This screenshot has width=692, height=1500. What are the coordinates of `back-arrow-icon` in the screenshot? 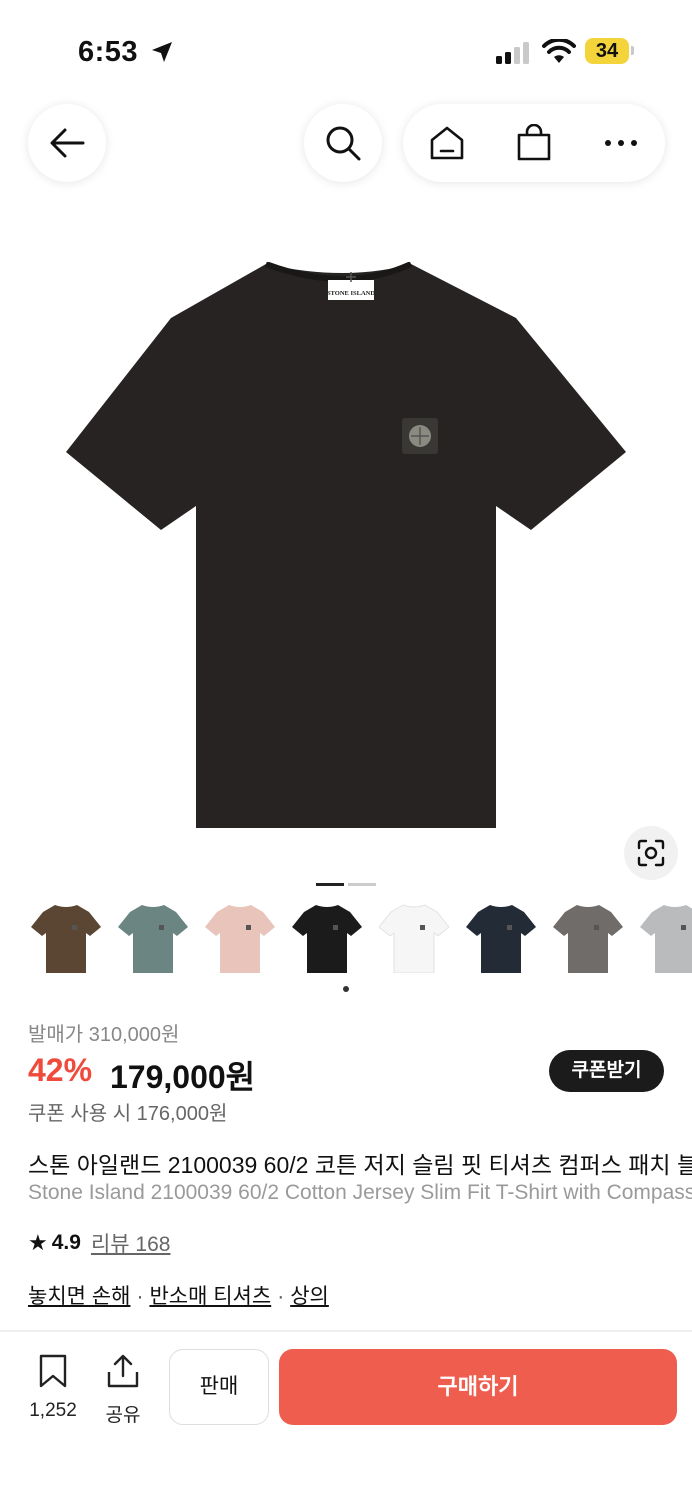 It's located at (67, 143).